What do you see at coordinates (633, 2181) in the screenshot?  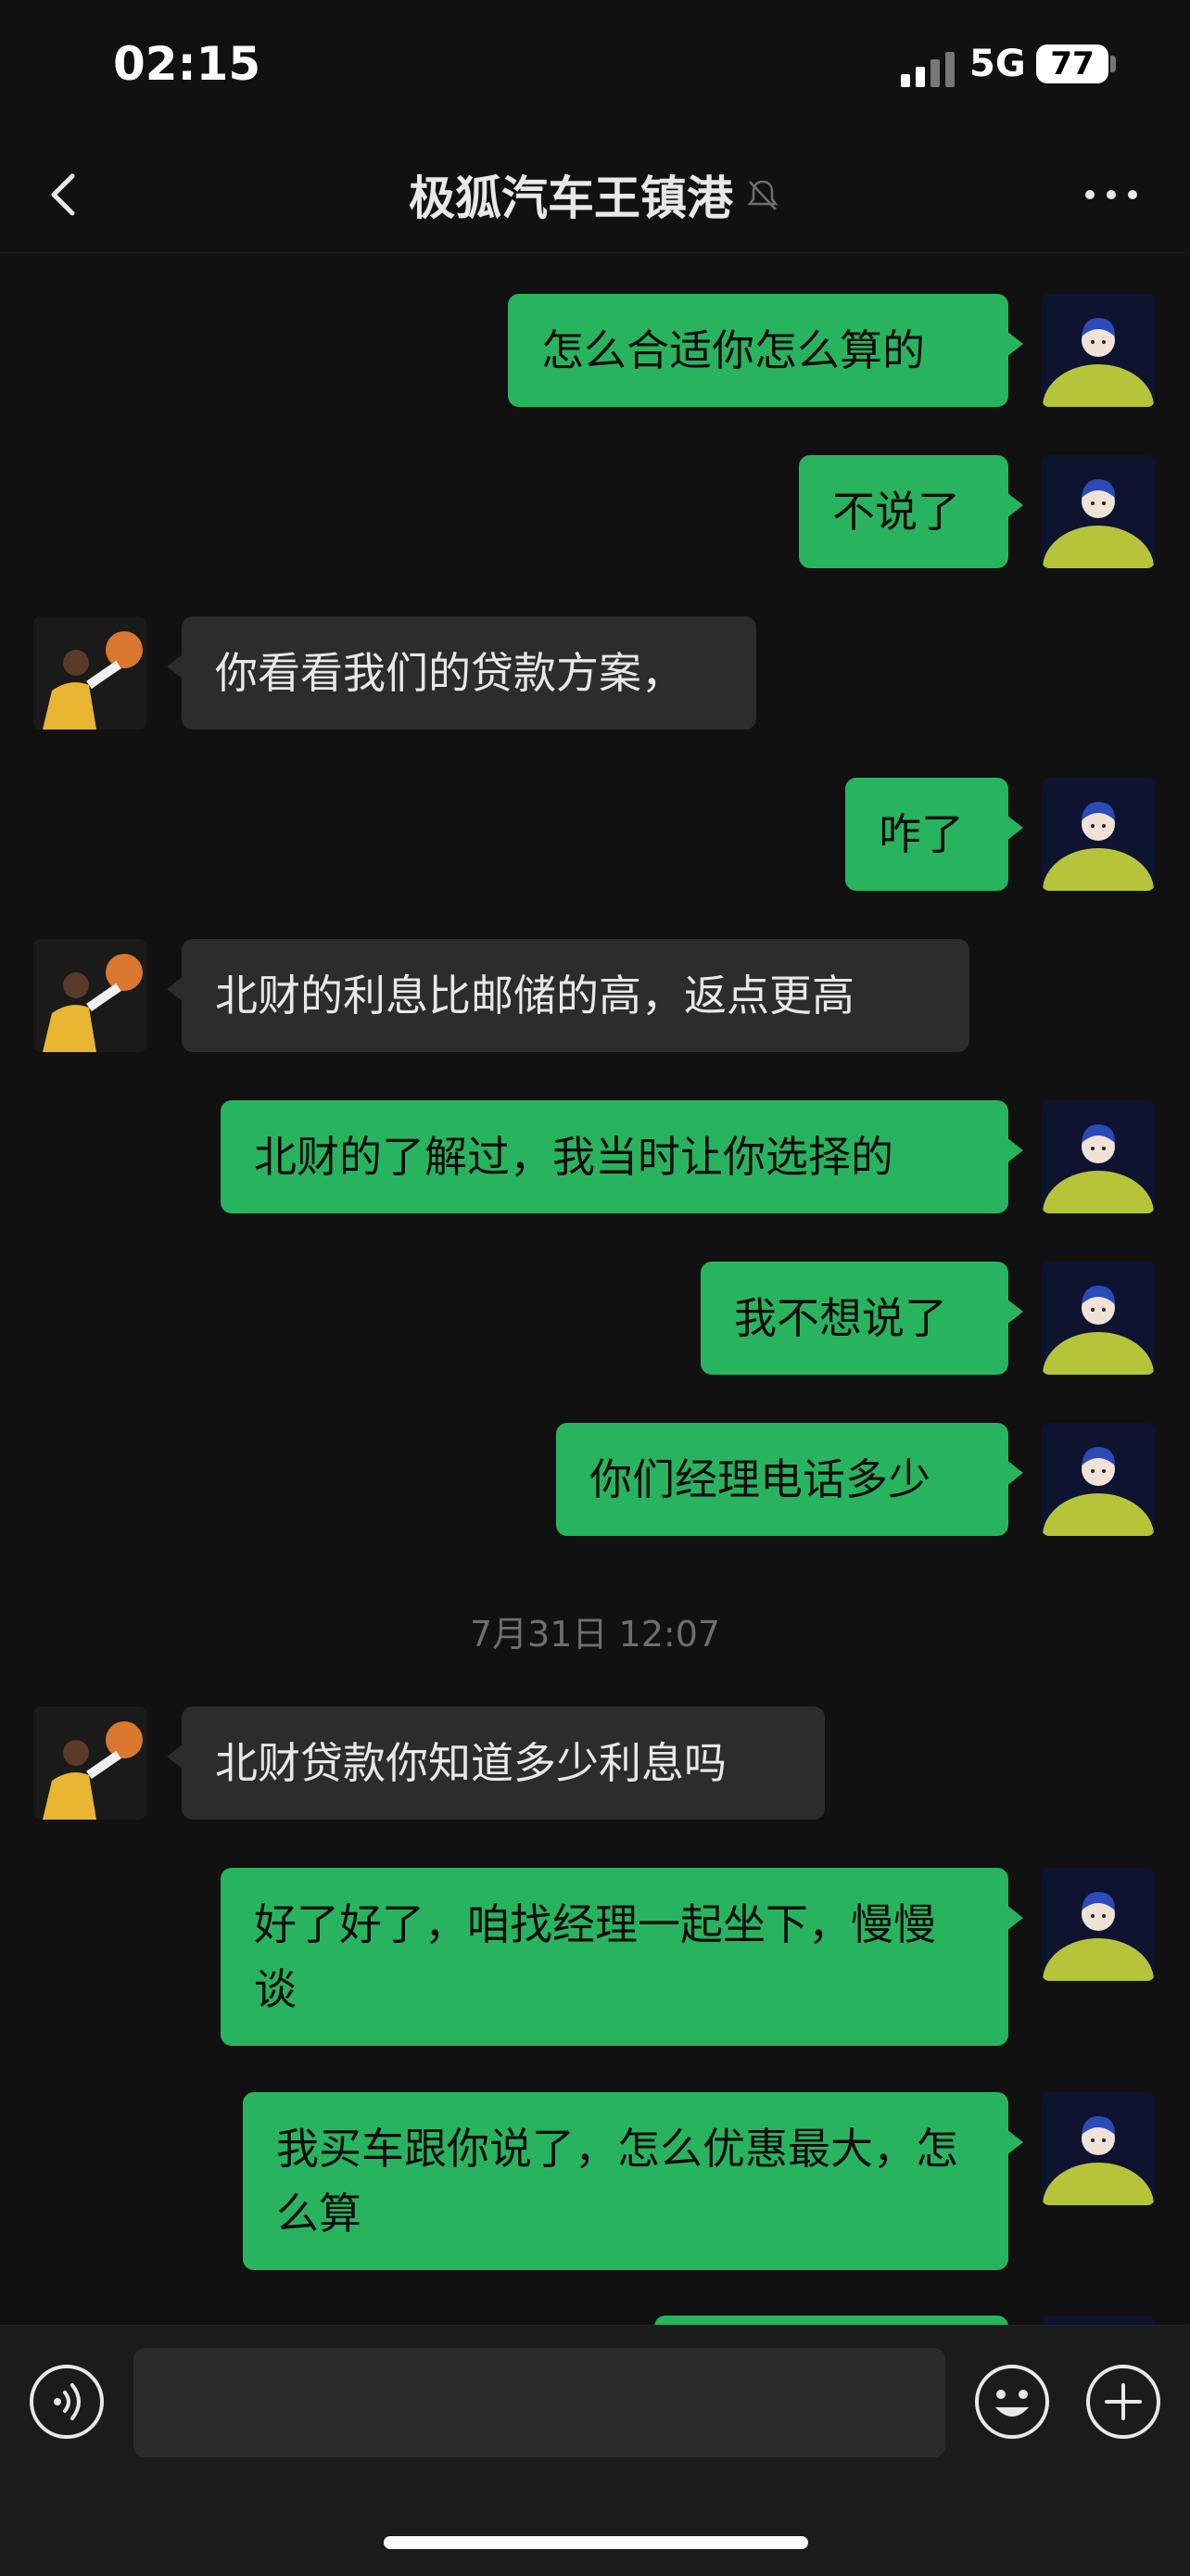 I see `message-bubble-self: 我买车跟你说了，怎么优惠最大，怎么算` at bounding box center [633, 2181].